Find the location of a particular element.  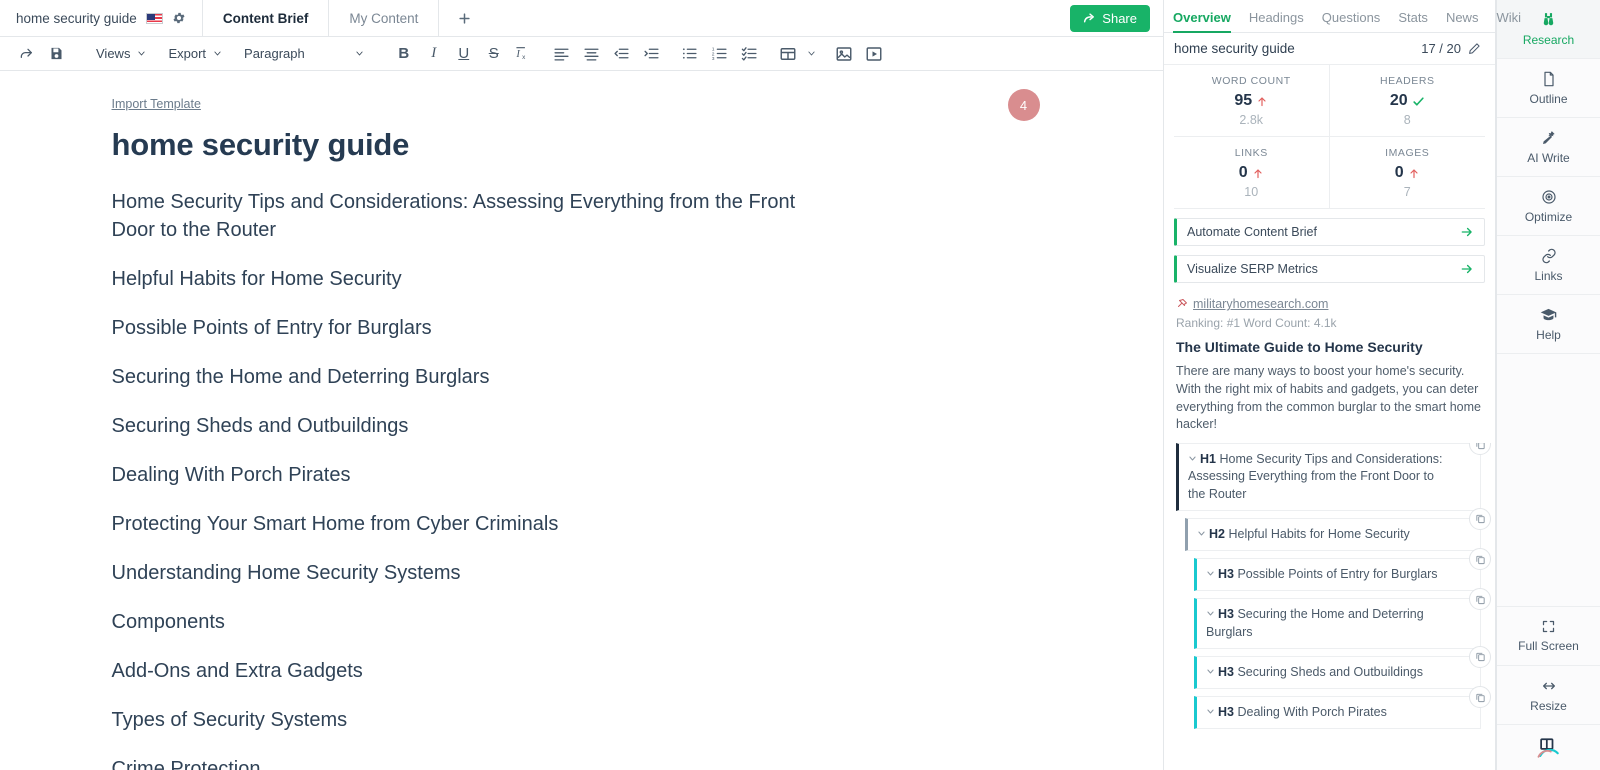

app-logo-icon is located at coordinates (1548, 747).